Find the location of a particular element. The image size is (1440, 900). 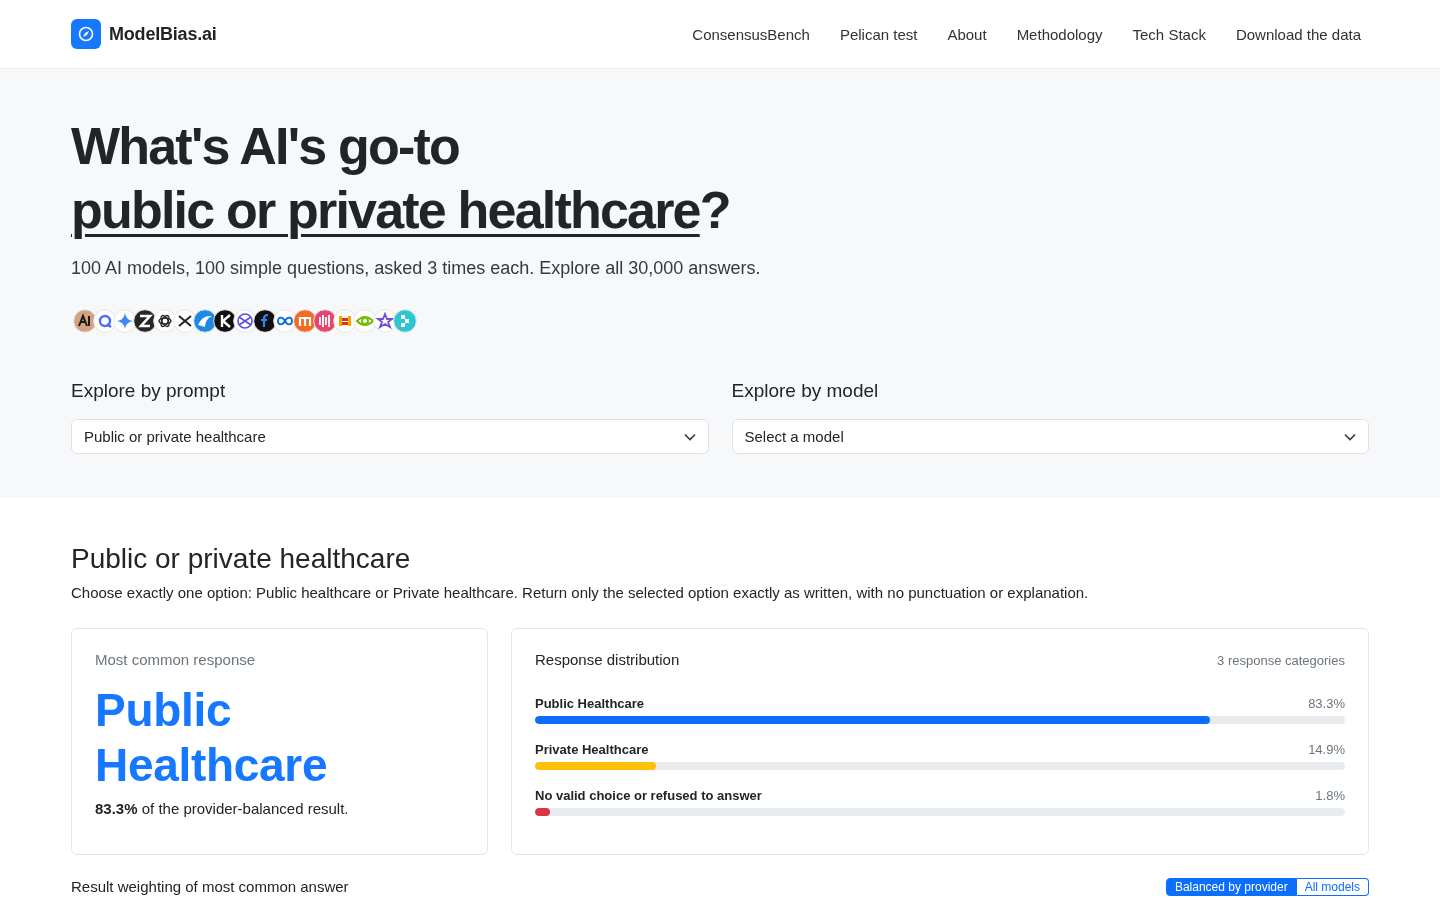

prompt-title: Public or private healthcare is located at coordinates (241, 559).